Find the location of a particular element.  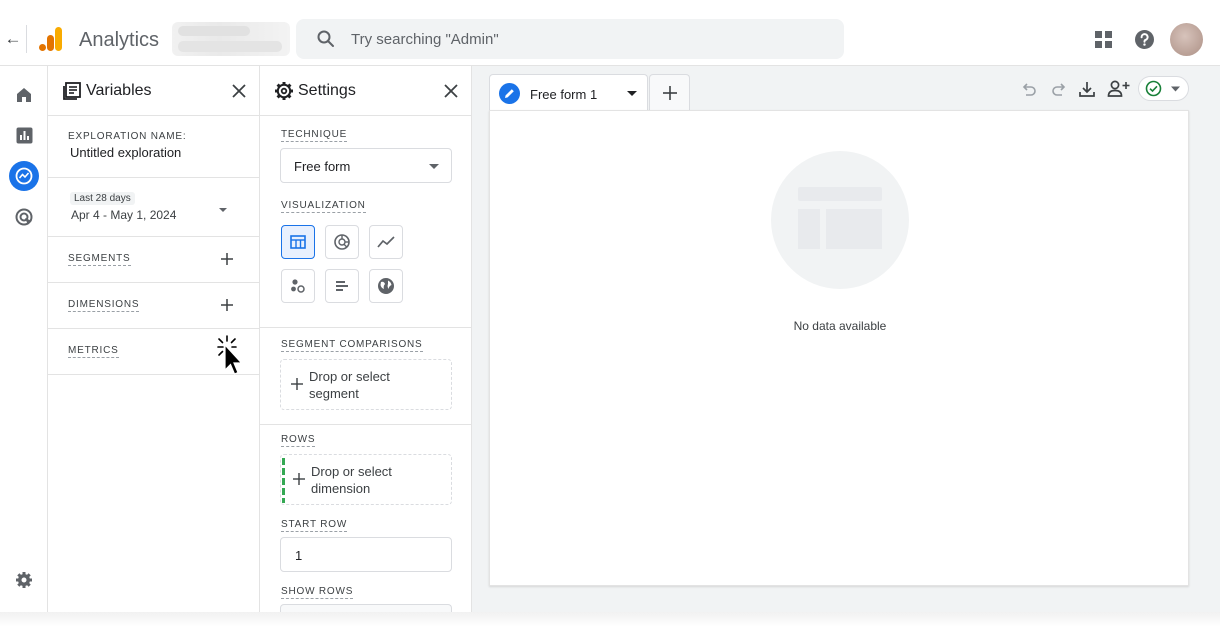

search-placeholder: Try searching "Admin" is located at coordinates (425, 39).